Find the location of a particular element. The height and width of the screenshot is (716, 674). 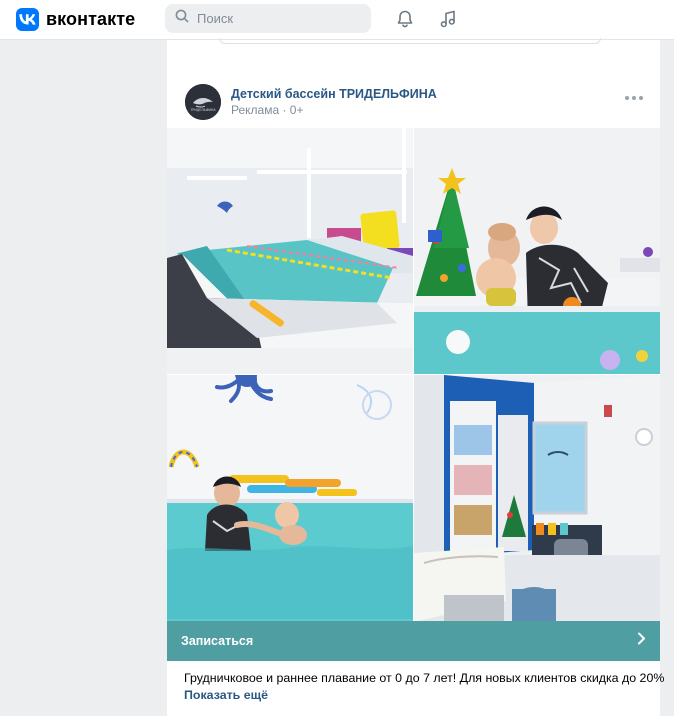

bell-icon is located at coordinates (405, 19).